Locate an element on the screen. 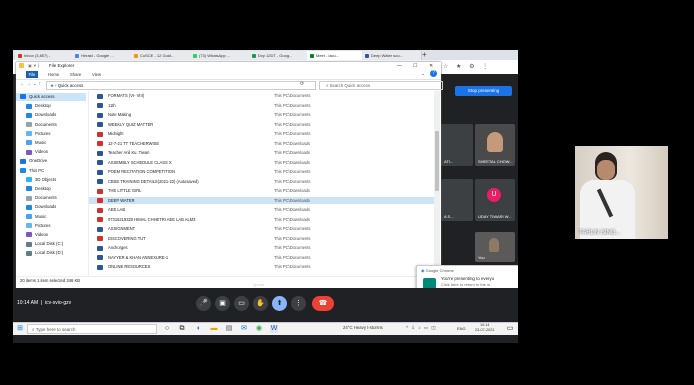 The height and width of the screenshot is (385, 694). nav-item: This PC is located at coordinates (51, 171).